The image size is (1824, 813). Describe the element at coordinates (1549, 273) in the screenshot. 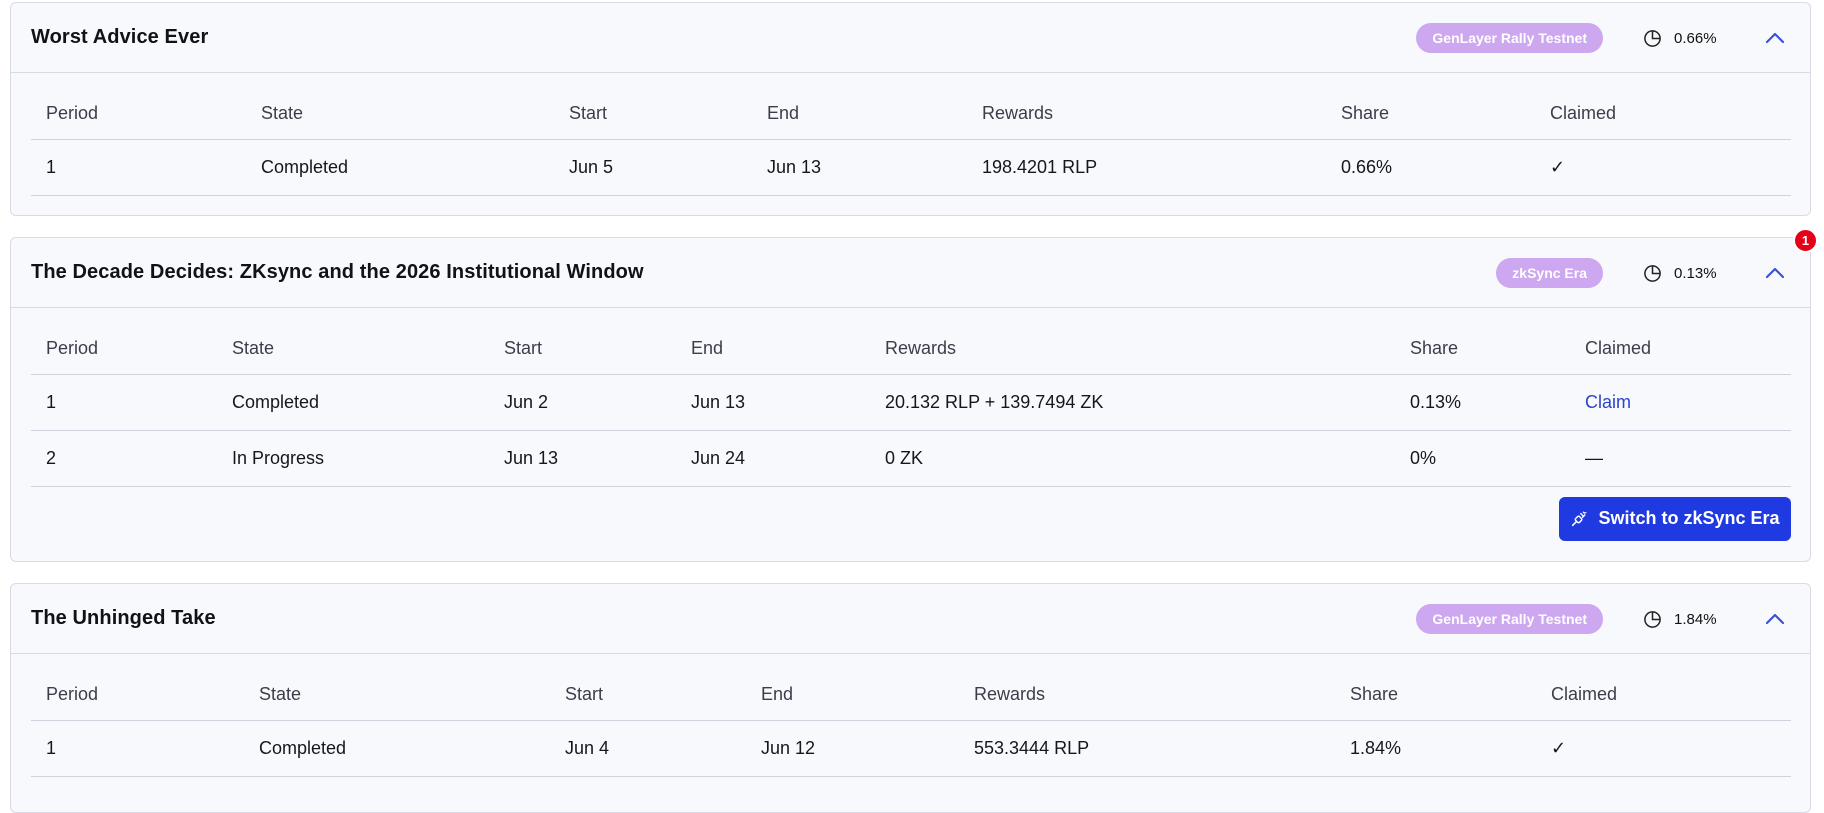

I see `chain-badge: zkSync Era` at that location.